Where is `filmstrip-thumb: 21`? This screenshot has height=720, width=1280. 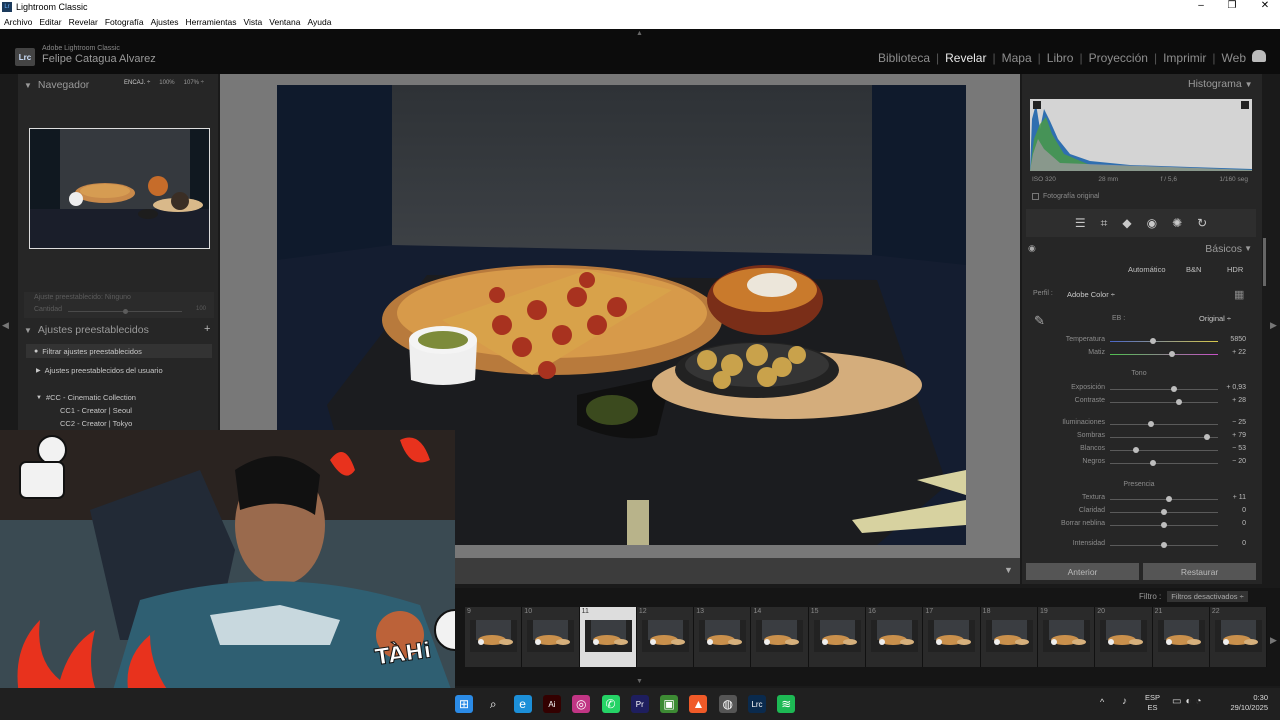 filmstrip-thumb: 21 is located at coordinates (1181, 637).